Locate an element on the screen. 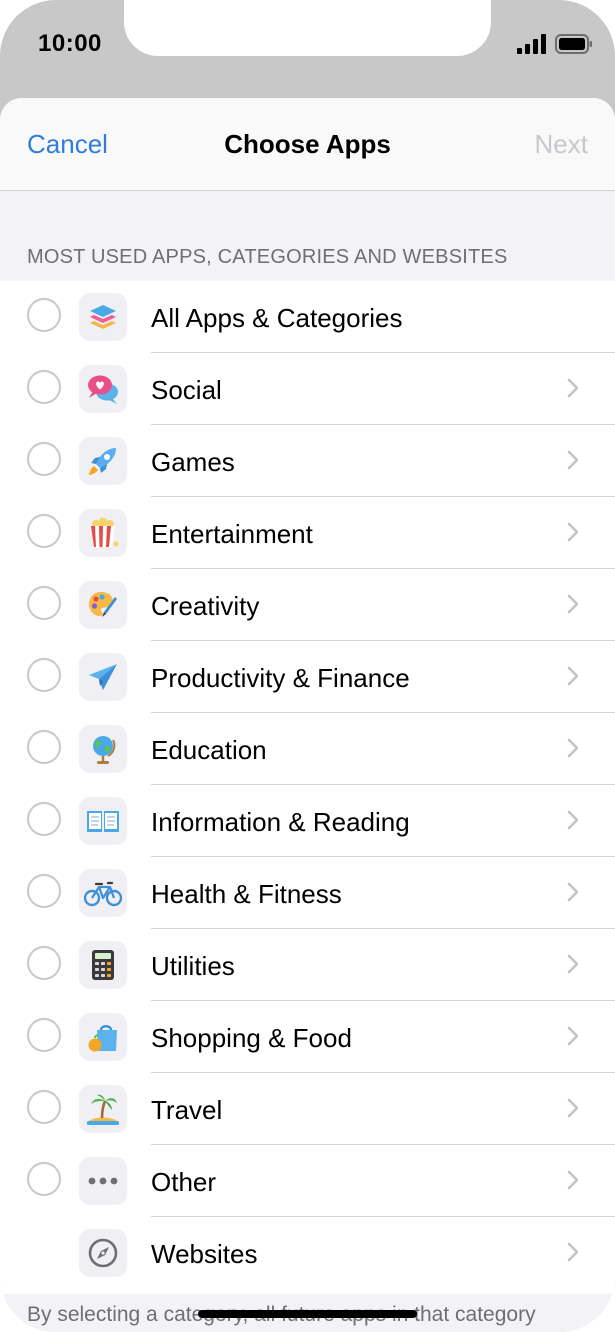 The width and height of the screenshot is (615, 1332). status-icons is located at coordinates (555, 44).